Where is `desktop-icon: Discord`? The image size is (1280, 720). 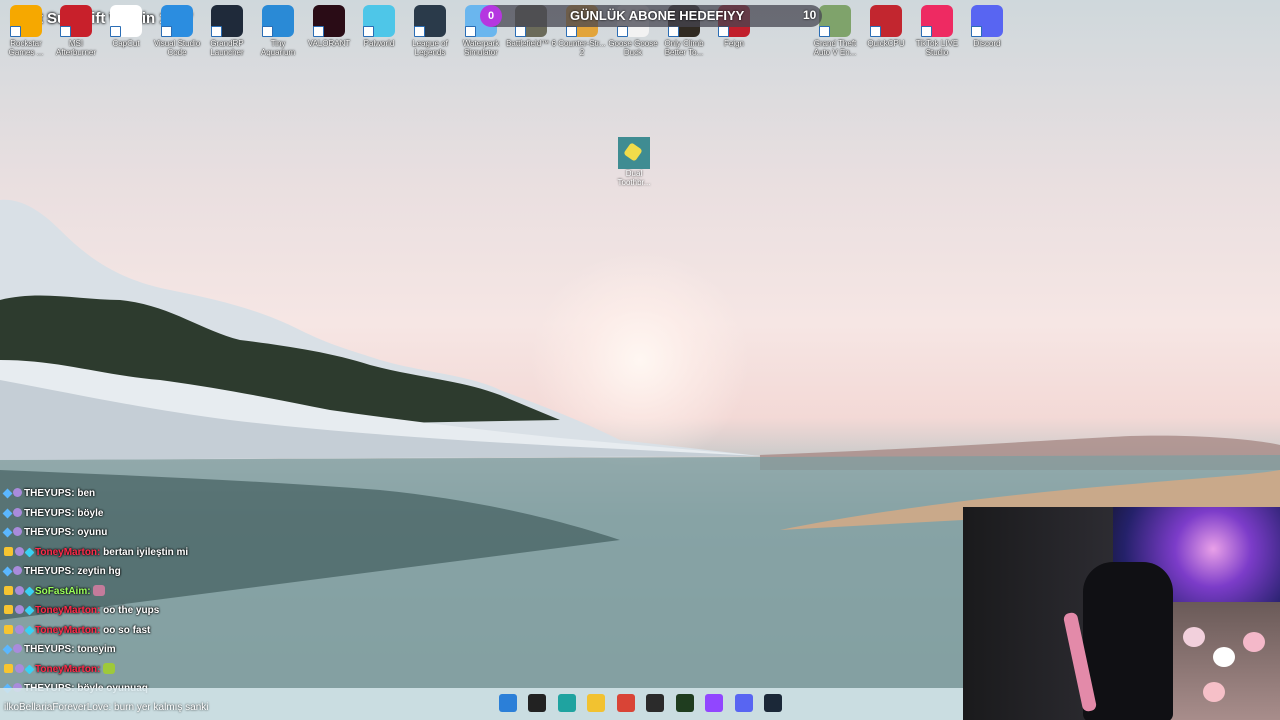
desktop-icon: Discord is located at coordinates (987, 26).